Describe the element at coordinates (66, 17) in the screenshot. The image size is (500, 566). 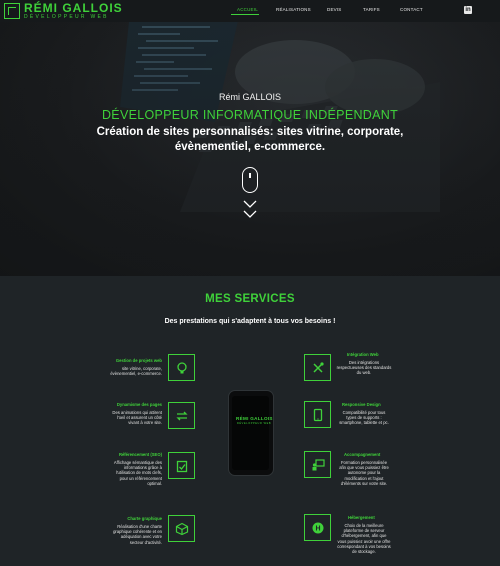
I see `logo-subtitle: DÉVELOPPEUR WEB` at that location.